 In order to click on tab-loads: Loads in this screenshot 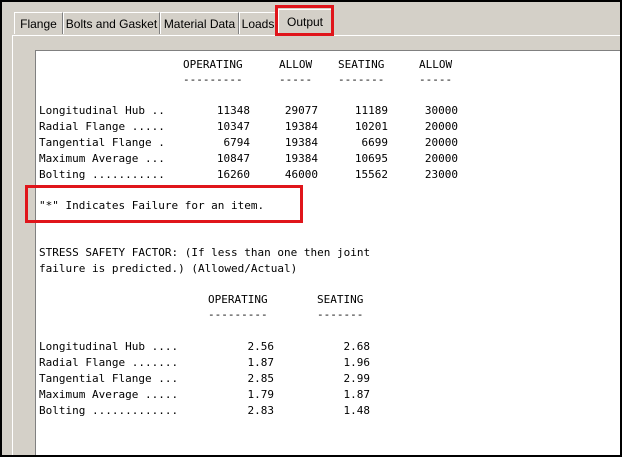, I will do `click(258, 23)`.